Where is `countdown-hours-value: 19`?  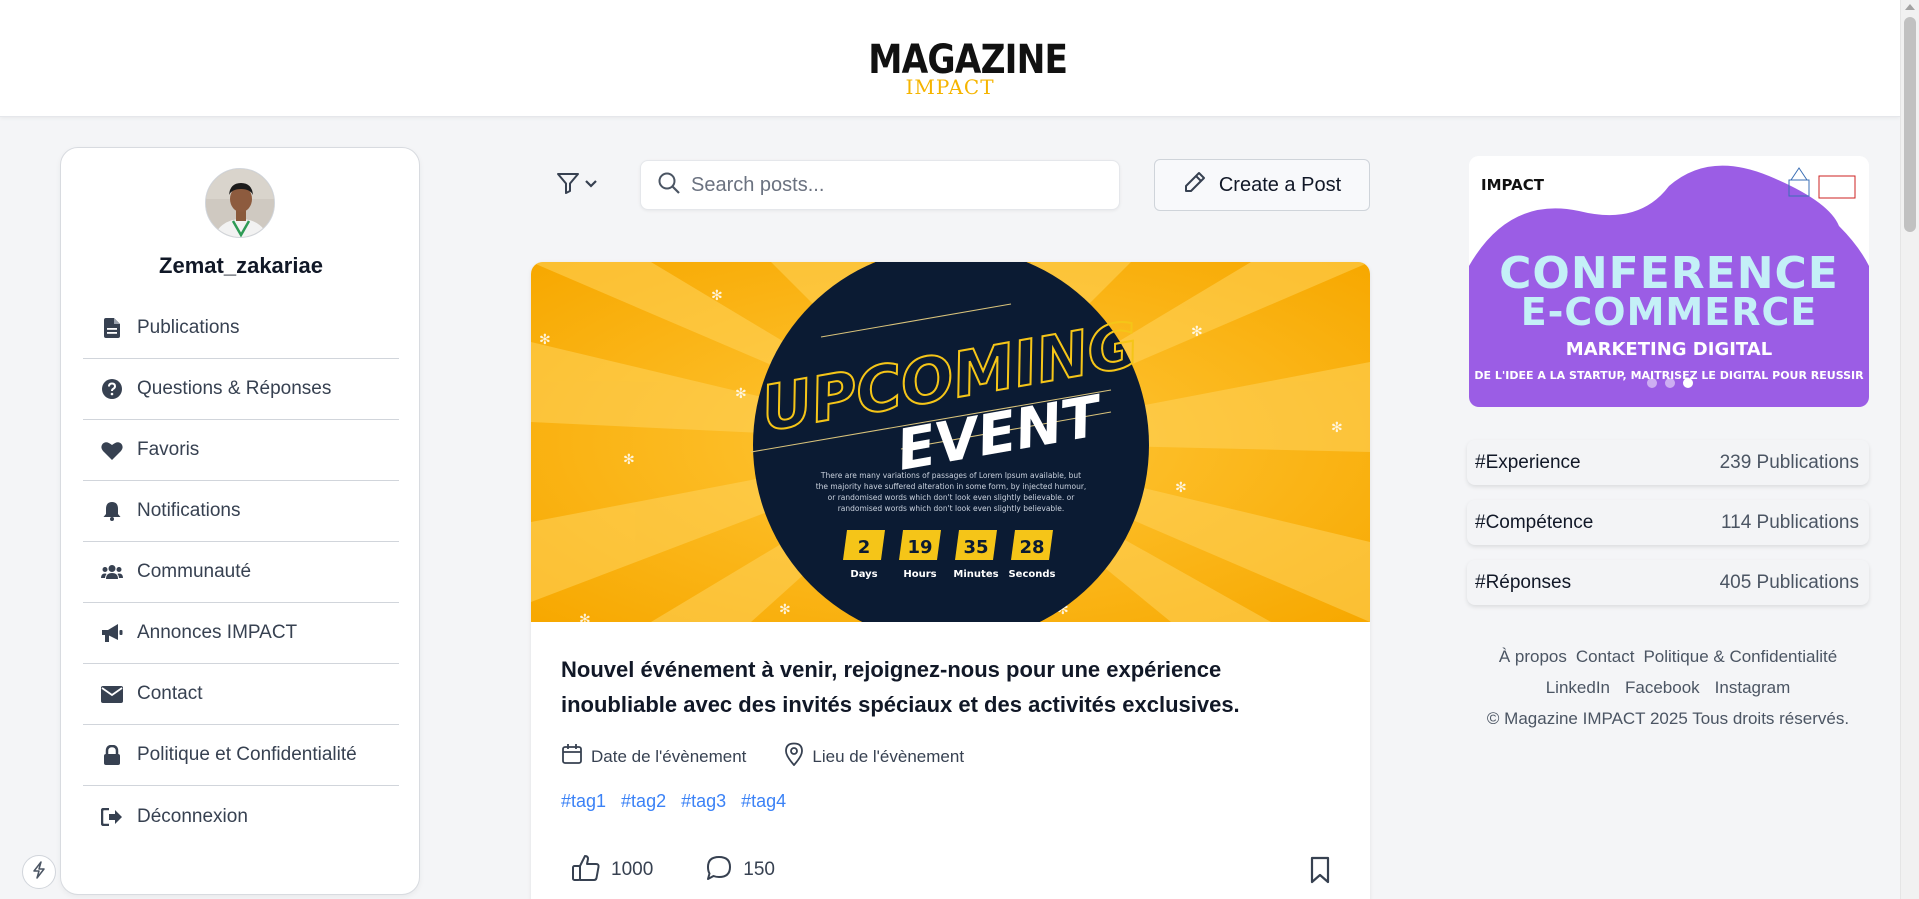
countdown-hours-value: 19 is located at coordinates (919, 547).